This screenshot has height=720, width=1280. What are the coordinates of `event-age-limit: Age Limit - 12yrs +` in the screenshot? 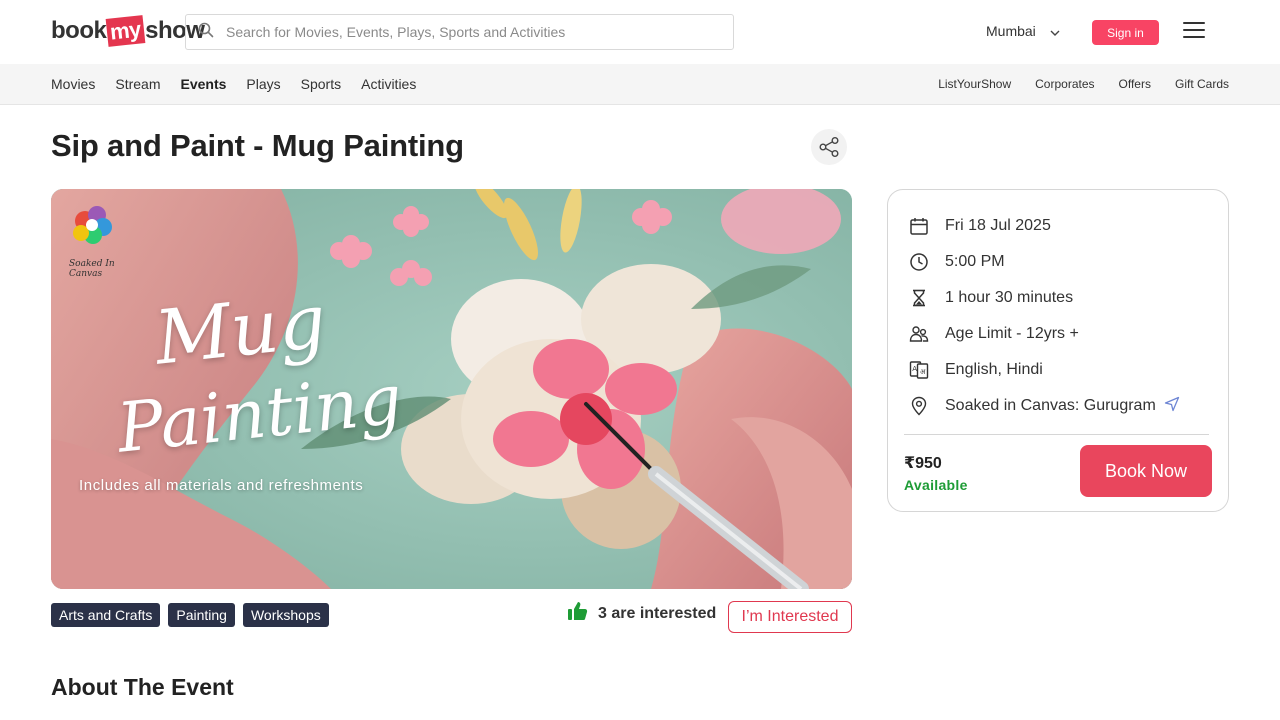 It's located at (1012, 333).